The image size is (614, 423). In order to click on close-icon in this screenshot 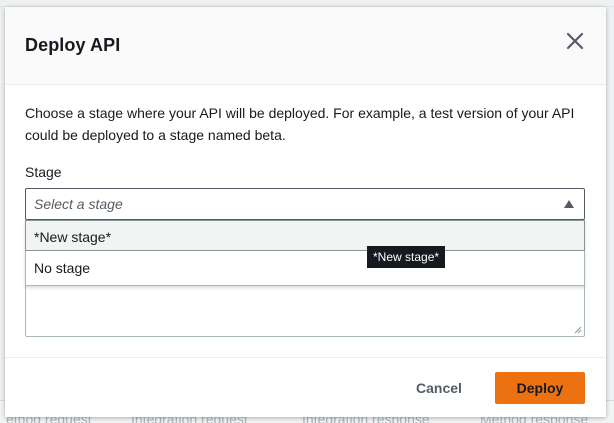, I will do `click(575, 41)`.